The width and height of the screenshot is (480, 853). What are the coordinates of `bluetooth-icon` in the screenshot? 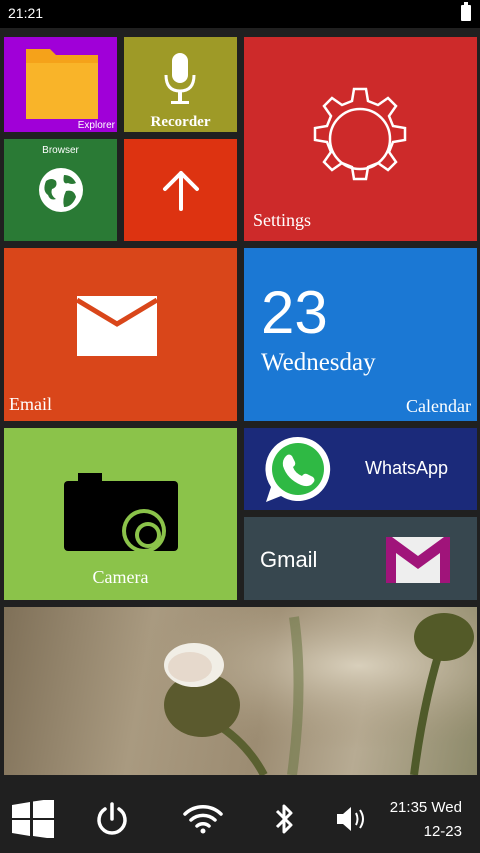 It's located at (285, 819).